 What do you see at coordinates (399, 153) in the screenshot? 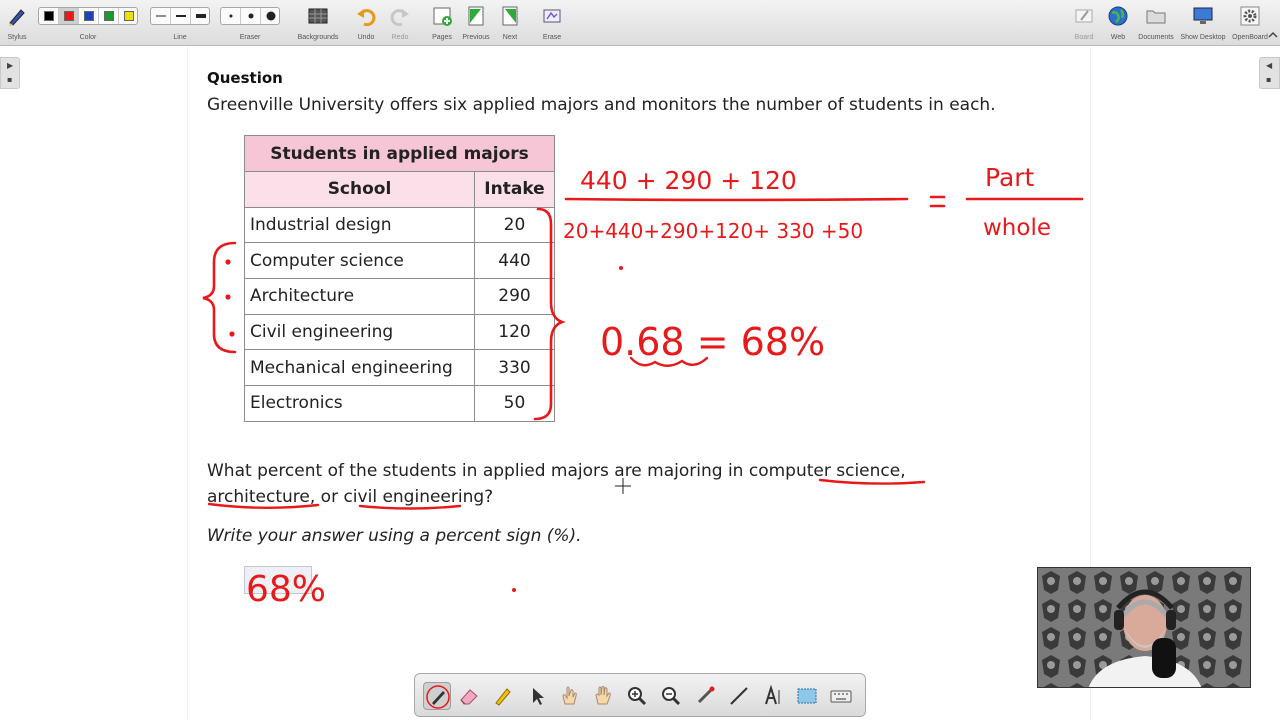
I see `table-caption: Students in applied majors` at bounding box center [399, 153].